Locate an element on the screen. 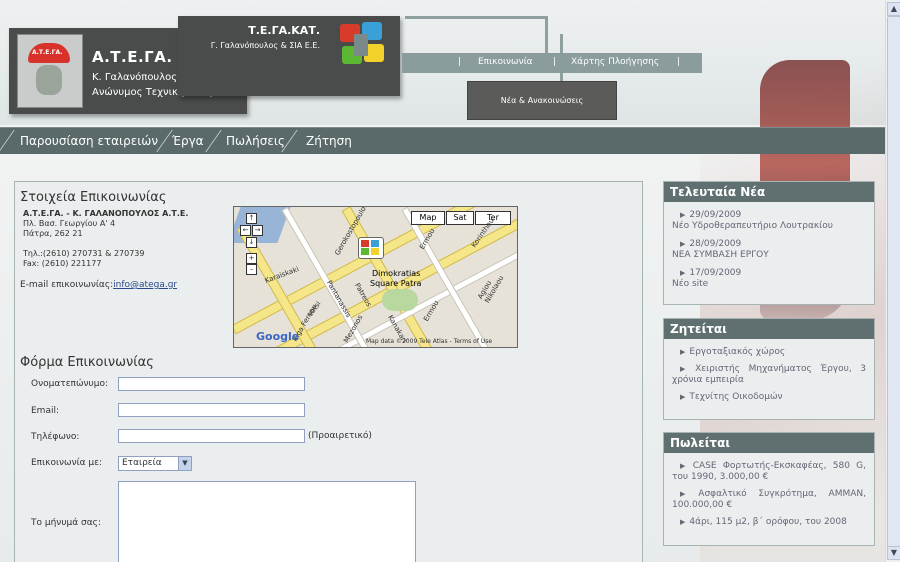 This screenshot has width=900, height=562. map-credit: Map data ©2009 Tele Atlas - Terms of Use is located at coordinates (429, 341).